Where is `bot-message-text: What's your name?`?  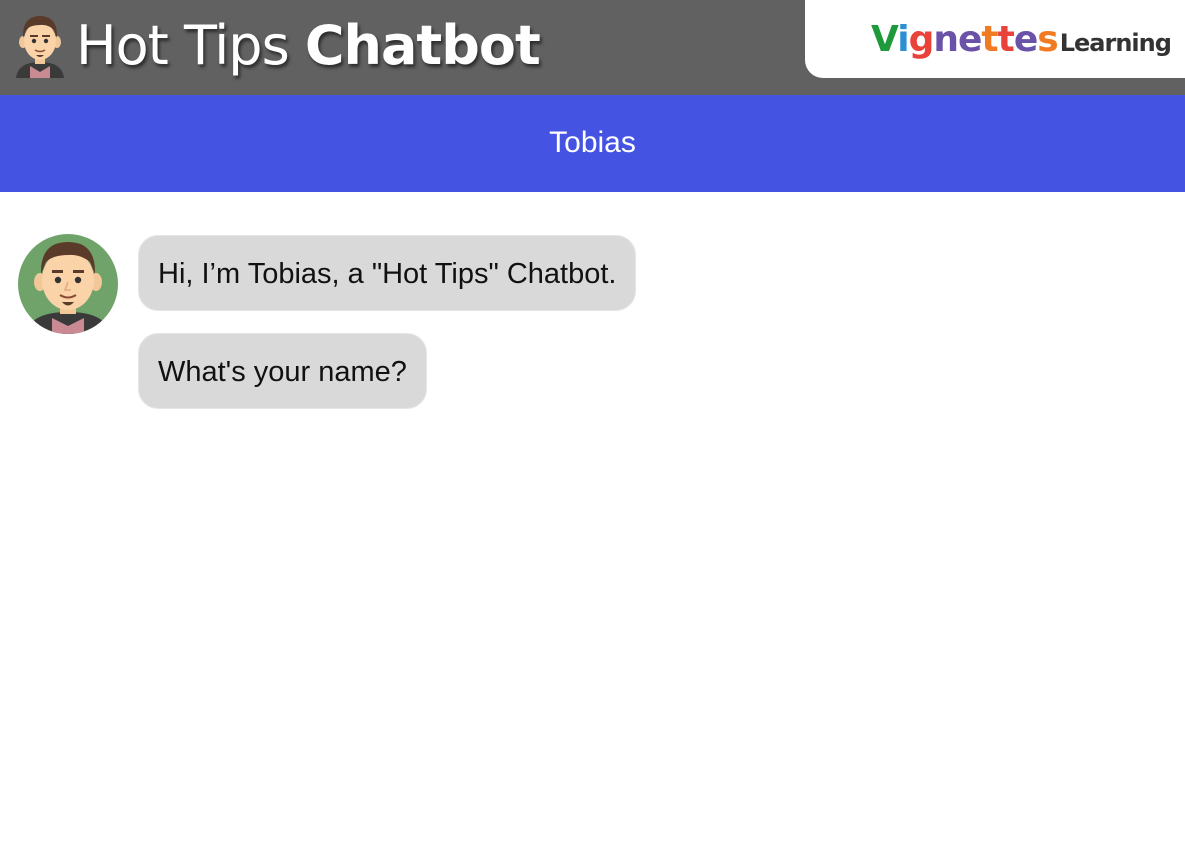
bot-message-text: What's your name? is located at coordinates (282, 372).